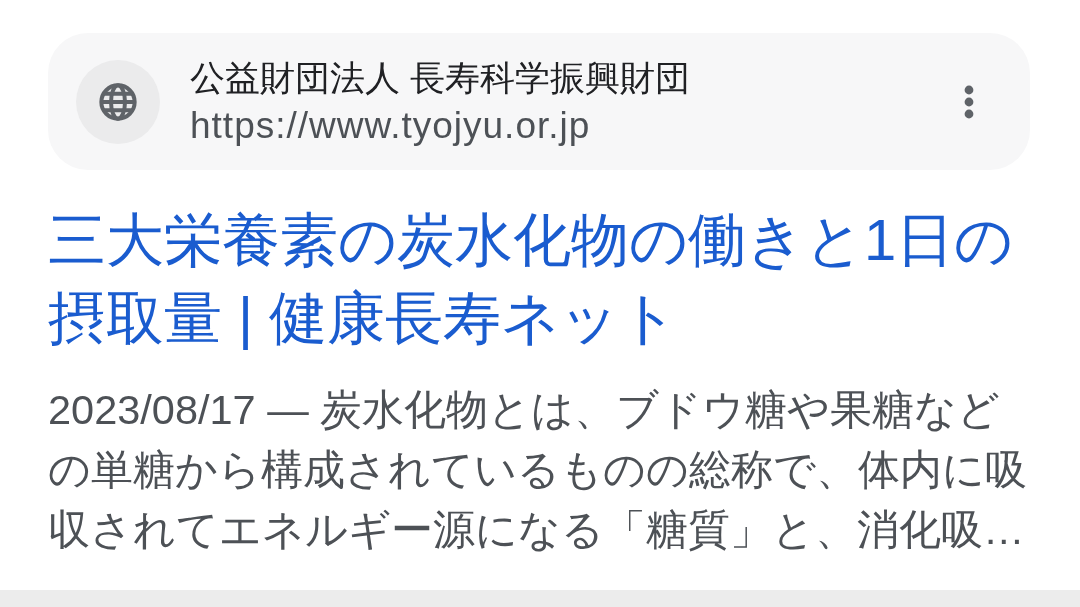 The image size is (1080, 607). I want to click on site-name: 公益財団法人 長寿科学振興財団, so click(440, 77).